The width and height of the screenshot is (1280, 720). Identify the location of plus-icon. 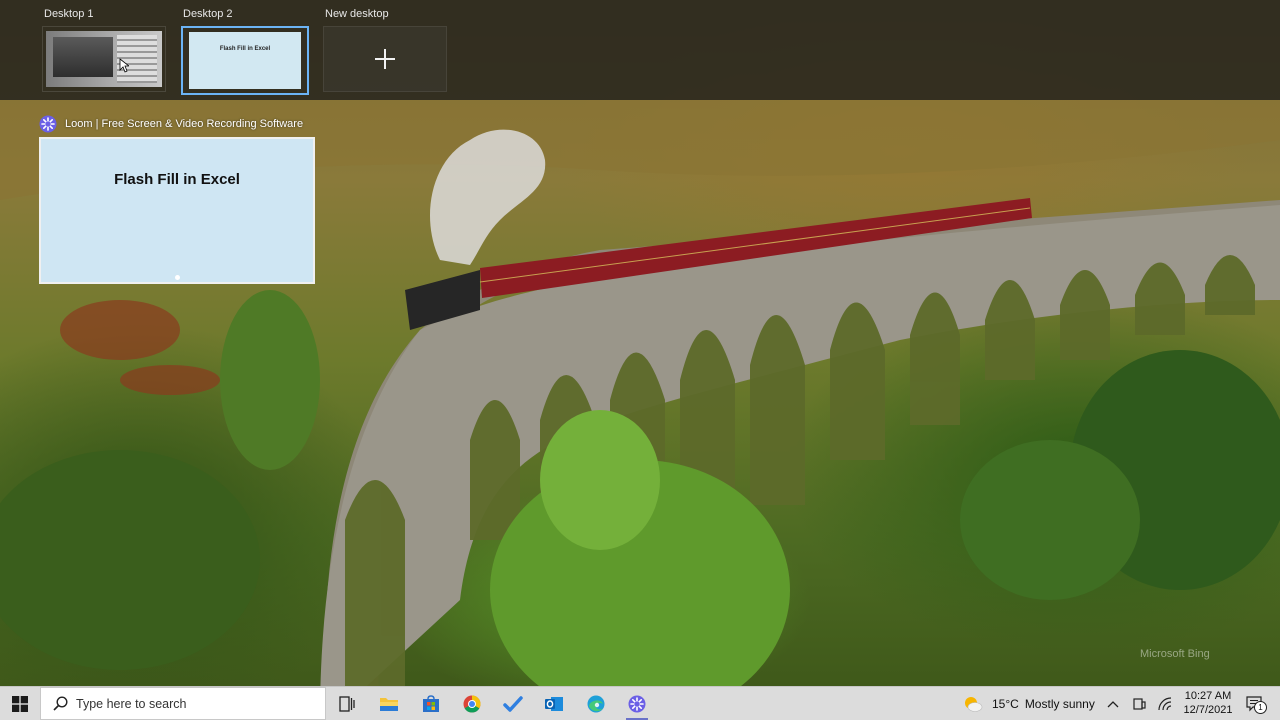
(385, 59).